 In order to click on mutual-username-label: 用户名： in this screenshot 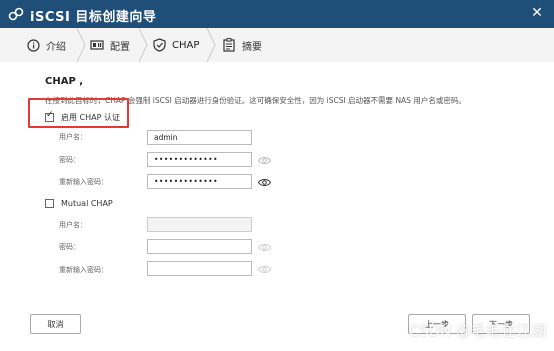, I will do `click(73, 225)`.